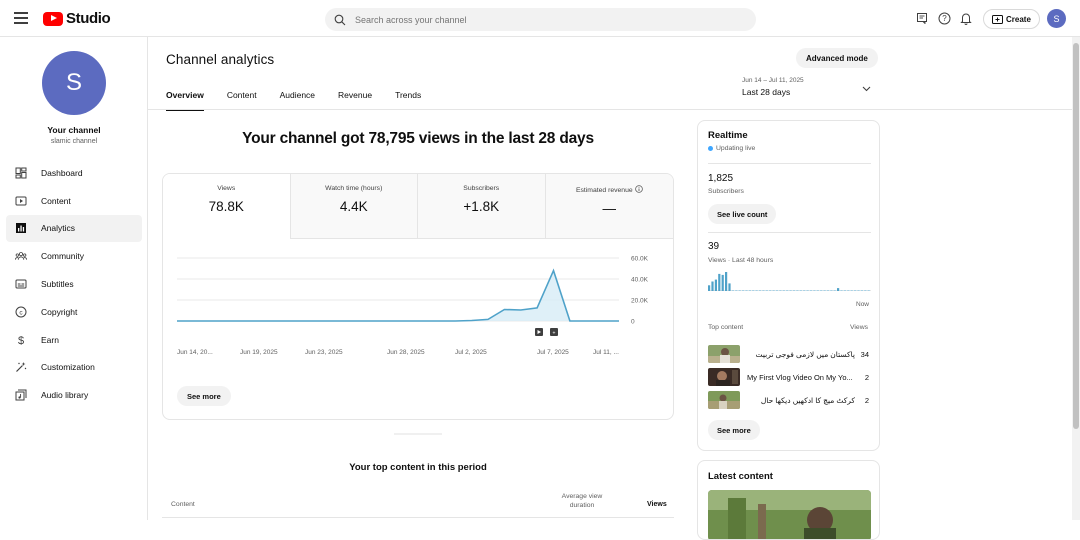  What do you see at coordinates (922, 18) in the screenshot?
I see `feedback-icon` at bounding box center [922, 18].